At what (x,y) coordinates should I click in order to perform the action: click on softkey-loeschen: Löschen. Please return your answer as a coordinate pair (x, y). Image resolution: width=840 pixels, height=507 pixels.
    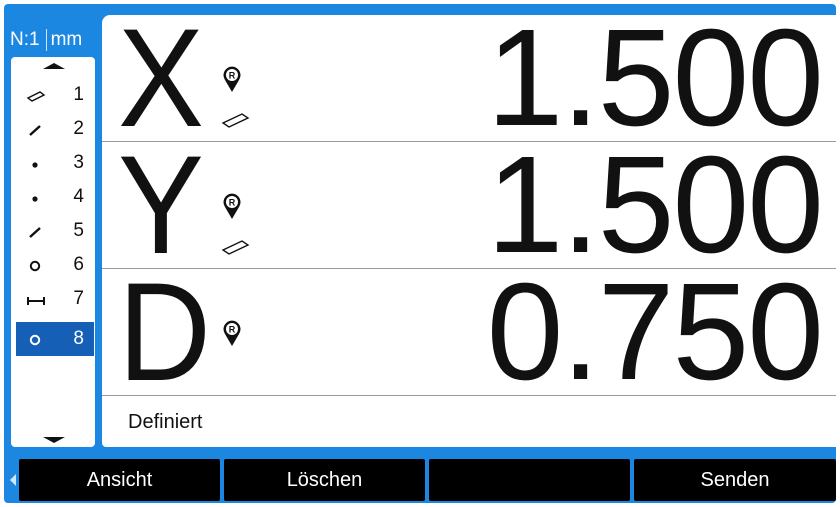
    Looking at the image, I should click on (324, 480).